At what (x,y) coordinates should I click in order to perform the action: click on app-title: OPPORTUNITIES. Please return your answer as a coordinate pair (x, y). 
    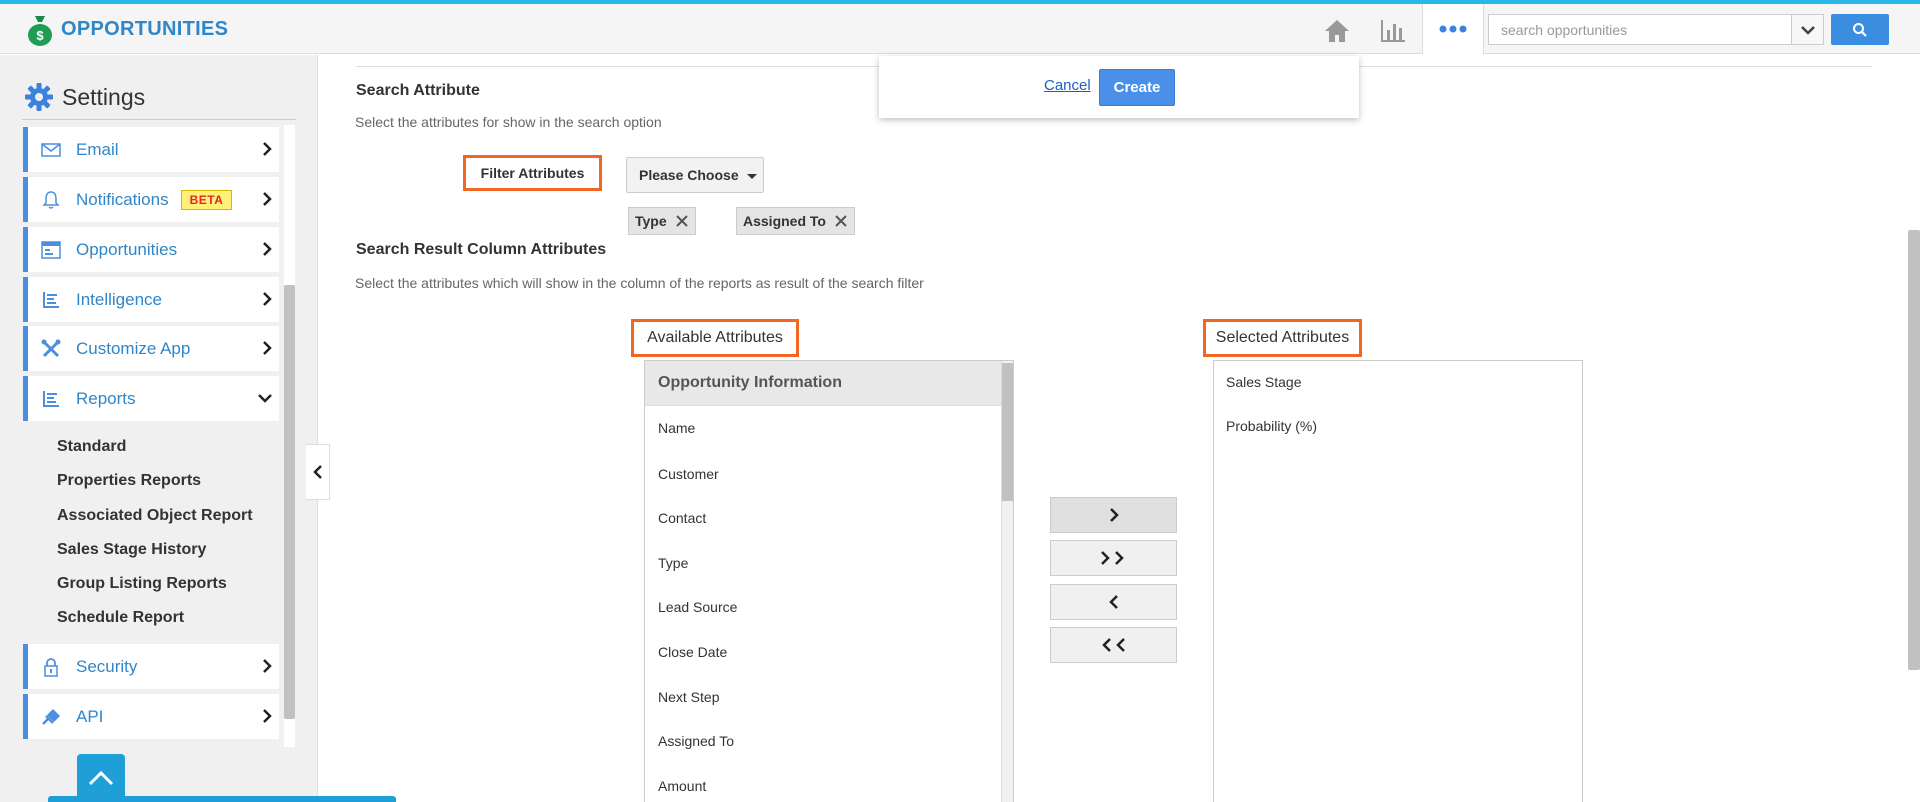
    Looking at the image, I should click on (144, 29).